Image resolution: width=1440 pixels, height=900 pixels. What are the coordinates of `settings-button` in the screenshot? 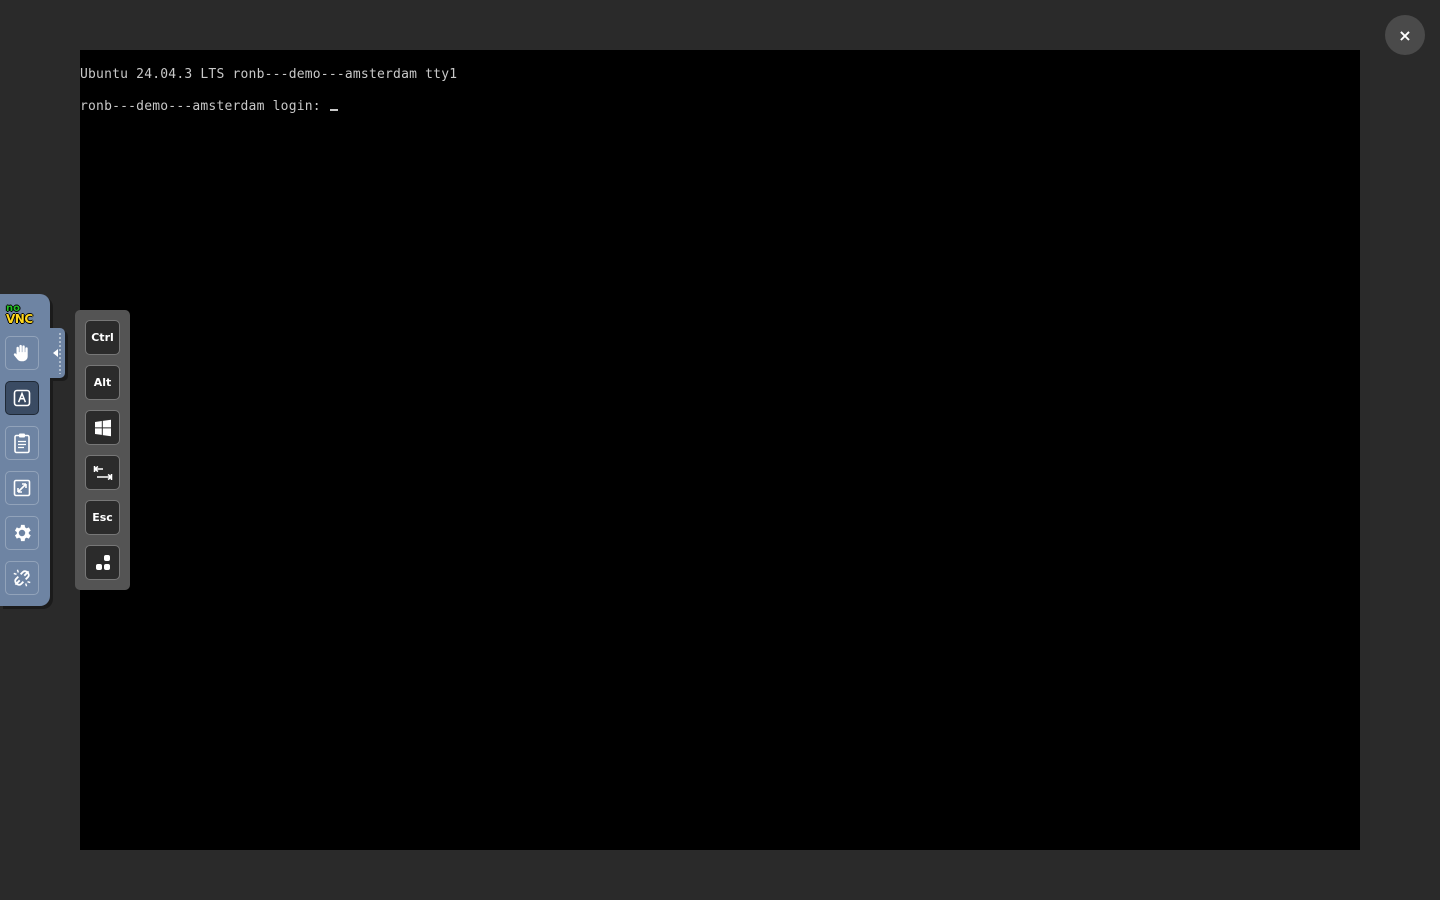 It's located at (22, 533).